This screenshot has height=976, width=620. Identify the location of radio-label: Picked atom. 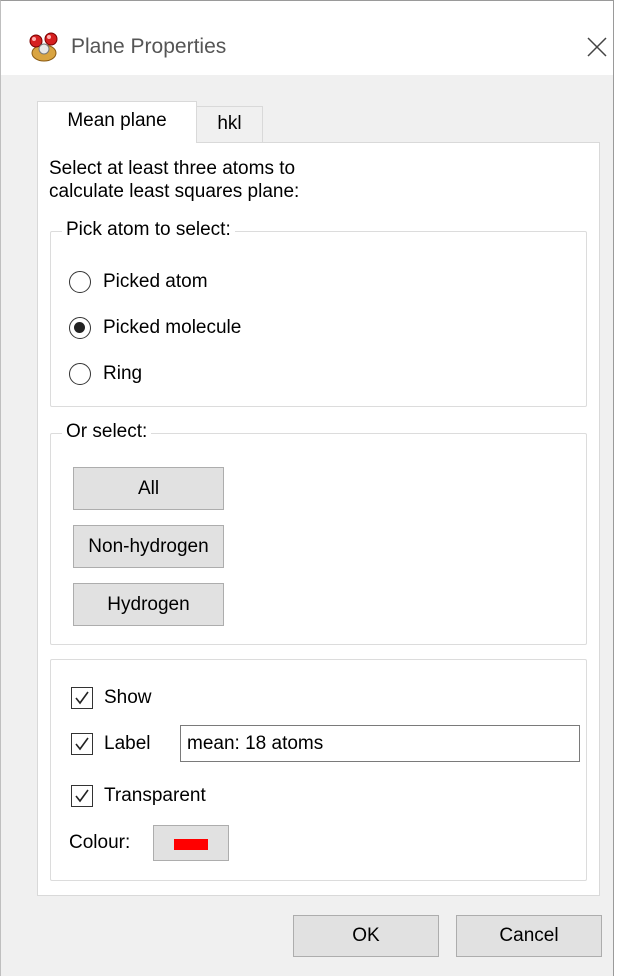
(155, 281).